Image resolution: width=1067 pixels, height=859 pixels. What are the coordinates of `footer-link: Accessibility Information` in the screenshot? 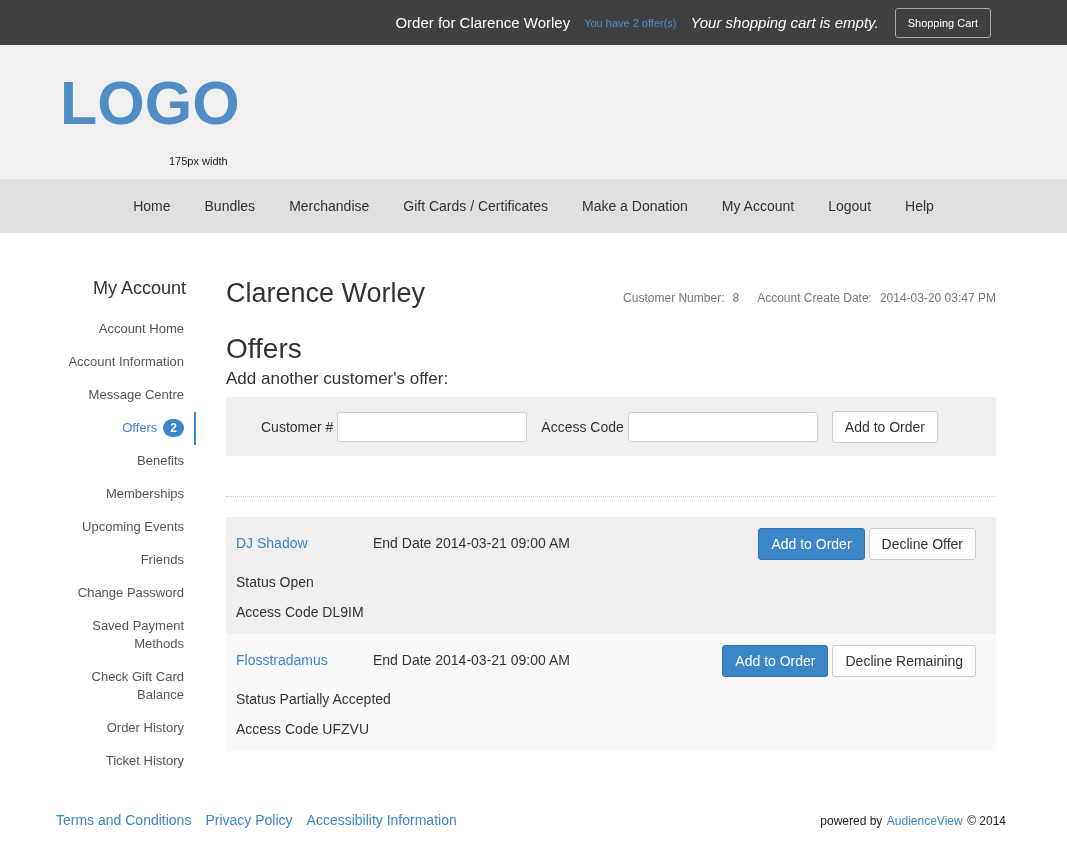 It's located at (381, 820).